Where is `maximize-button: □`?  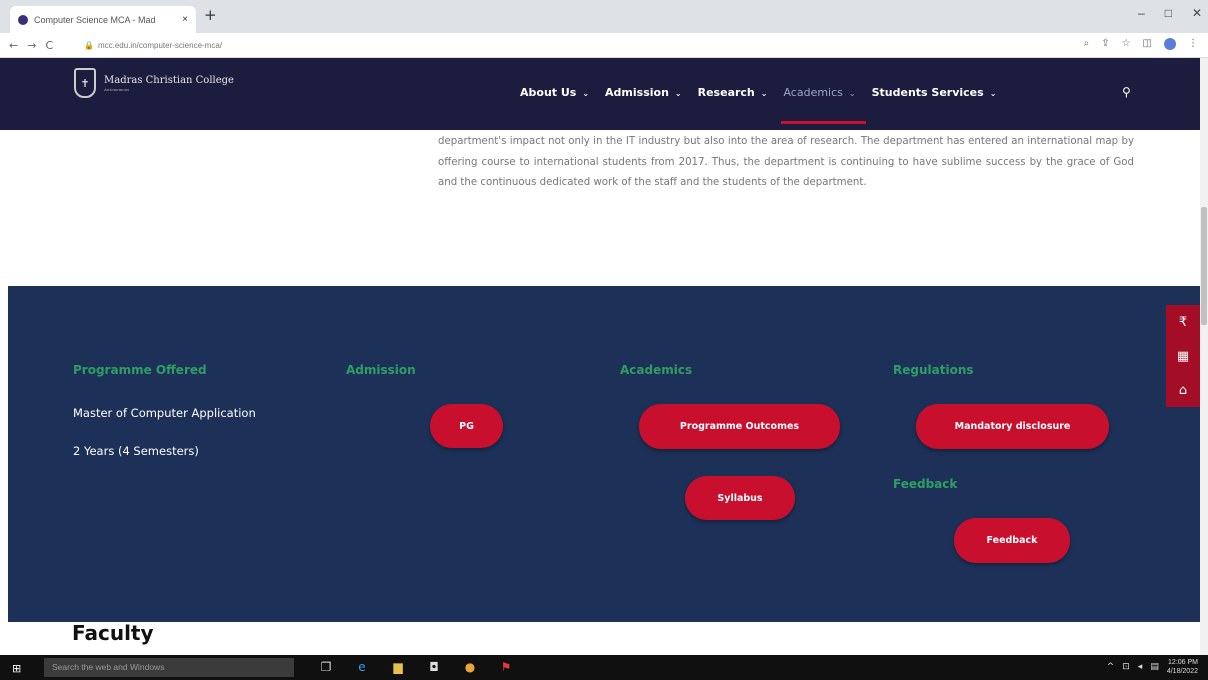 maximize-button: □ is located at coordinates (1168, 13).